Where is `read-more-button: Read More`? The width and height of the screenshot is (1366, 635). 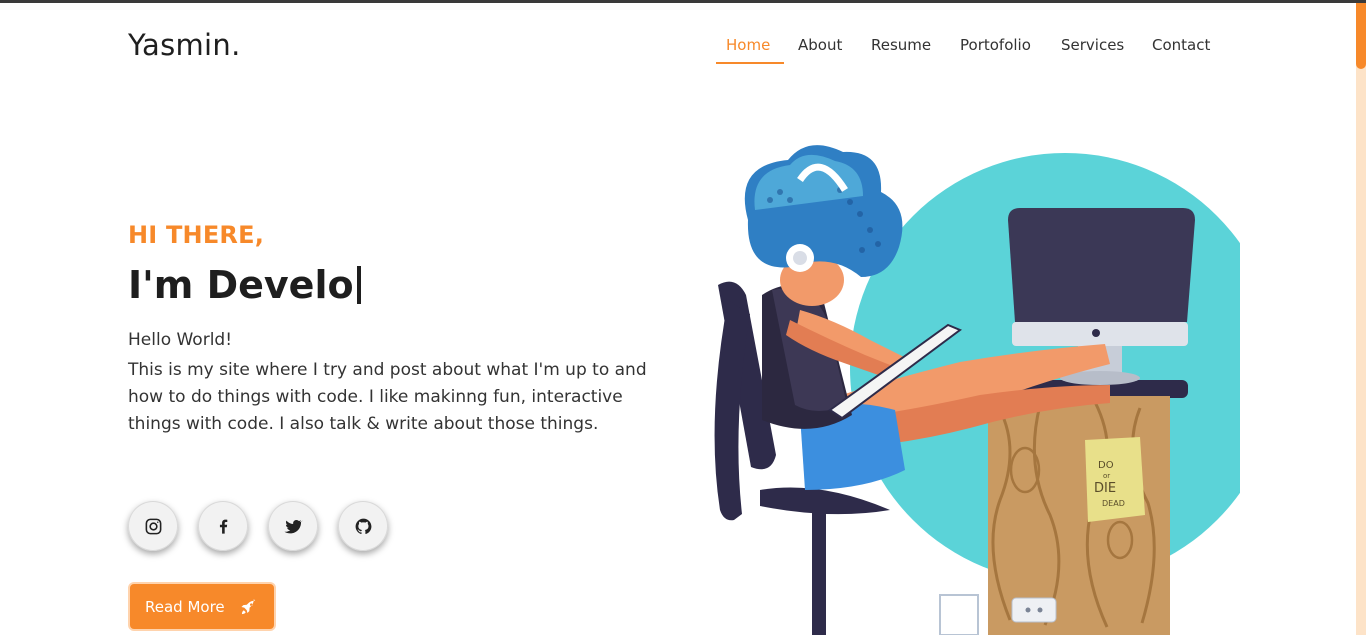
read-more-button: Read More is located at coordinates (202, 606).